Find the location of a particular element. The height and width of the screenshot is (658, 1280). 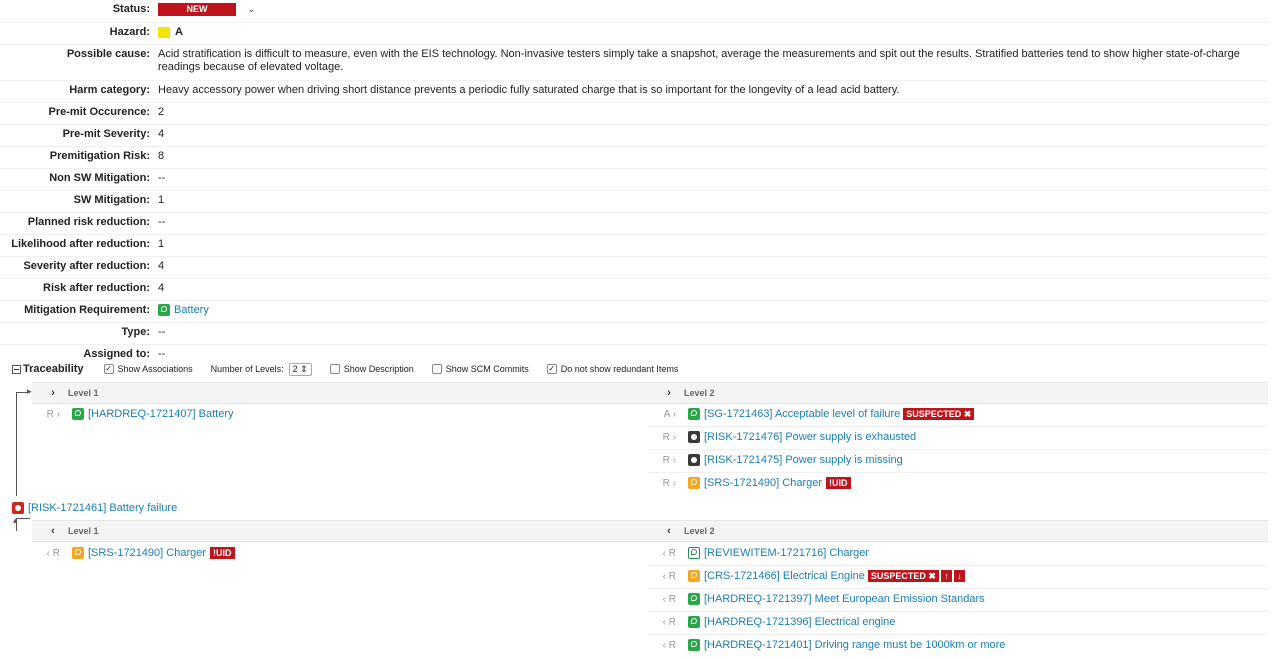

no-redundant-label: Do not show redundant Items is located at coordinates (619, 369).